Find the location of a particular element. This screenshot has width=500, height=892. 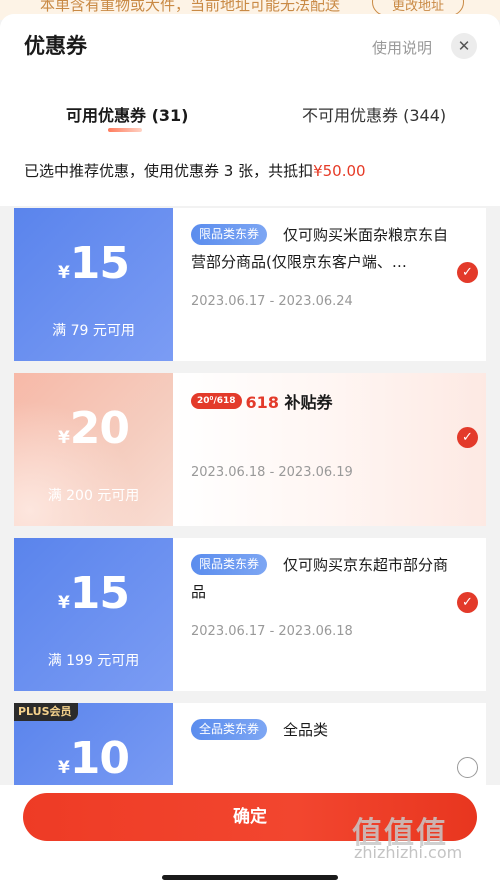

coupon-validity: 2023.06.18 - 2023.06.19 is located at coordinates (272, 472).